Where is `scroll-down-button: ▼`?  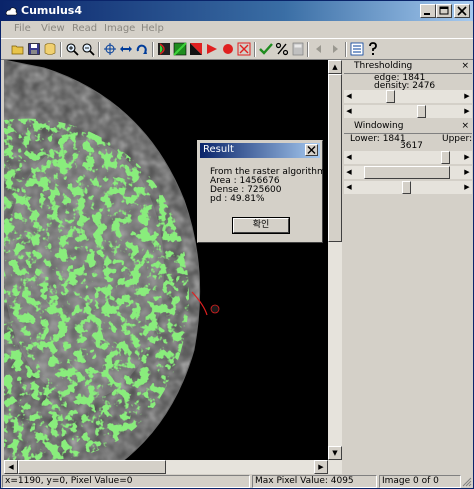
scroll-down-button: ▼ is located at coordinates (335, 453).